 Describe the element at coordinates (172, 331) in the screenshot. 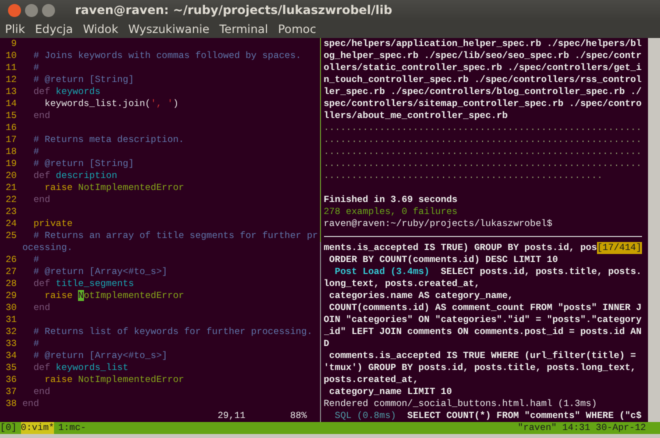

I see `code-line: # Returns list of keywords for further processing.` at that location.